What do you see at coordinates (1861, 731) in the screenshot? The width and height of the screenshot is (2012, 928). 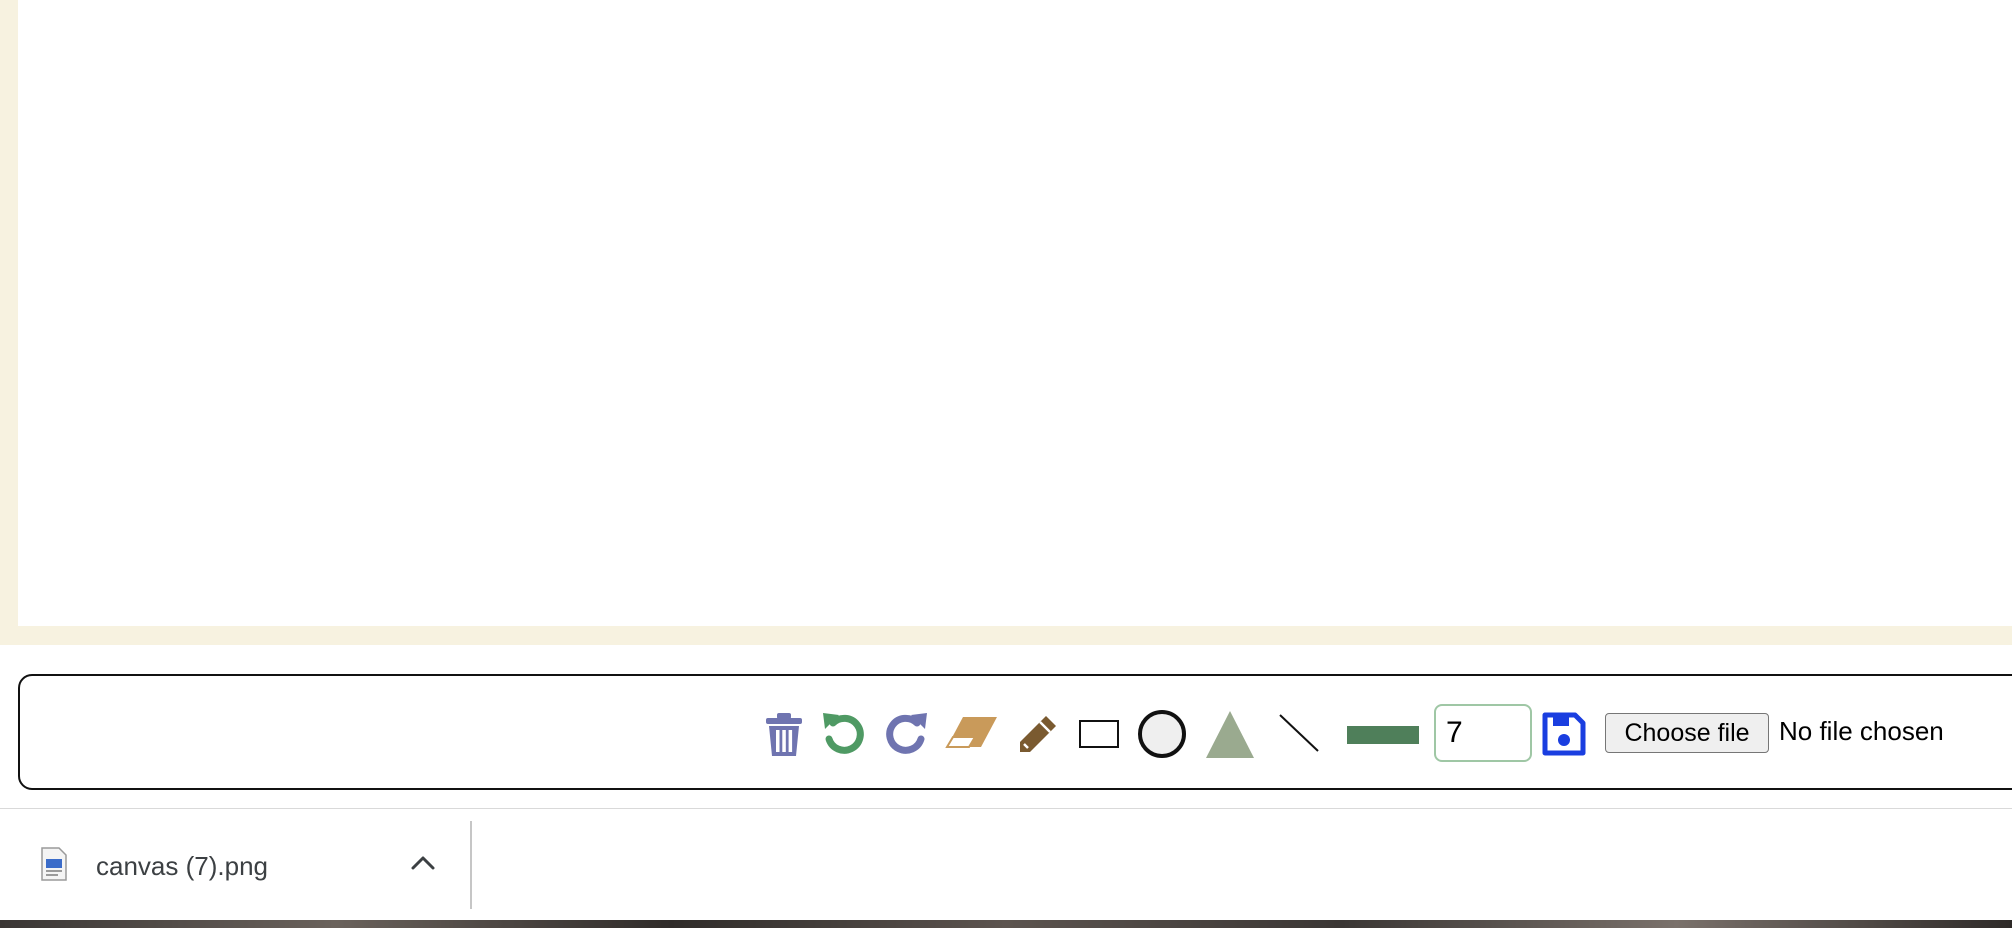 I see `file-status-text: No file chosen` at bounding box center [1861, 731].